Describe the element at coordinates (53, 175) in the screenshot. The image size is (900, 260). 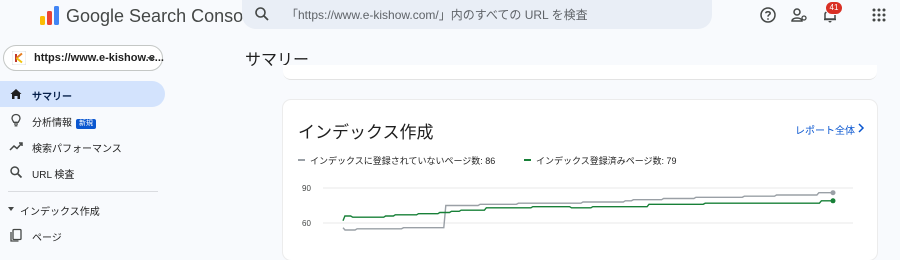
I see `sidebar-item-label: URL 検査` at that location.